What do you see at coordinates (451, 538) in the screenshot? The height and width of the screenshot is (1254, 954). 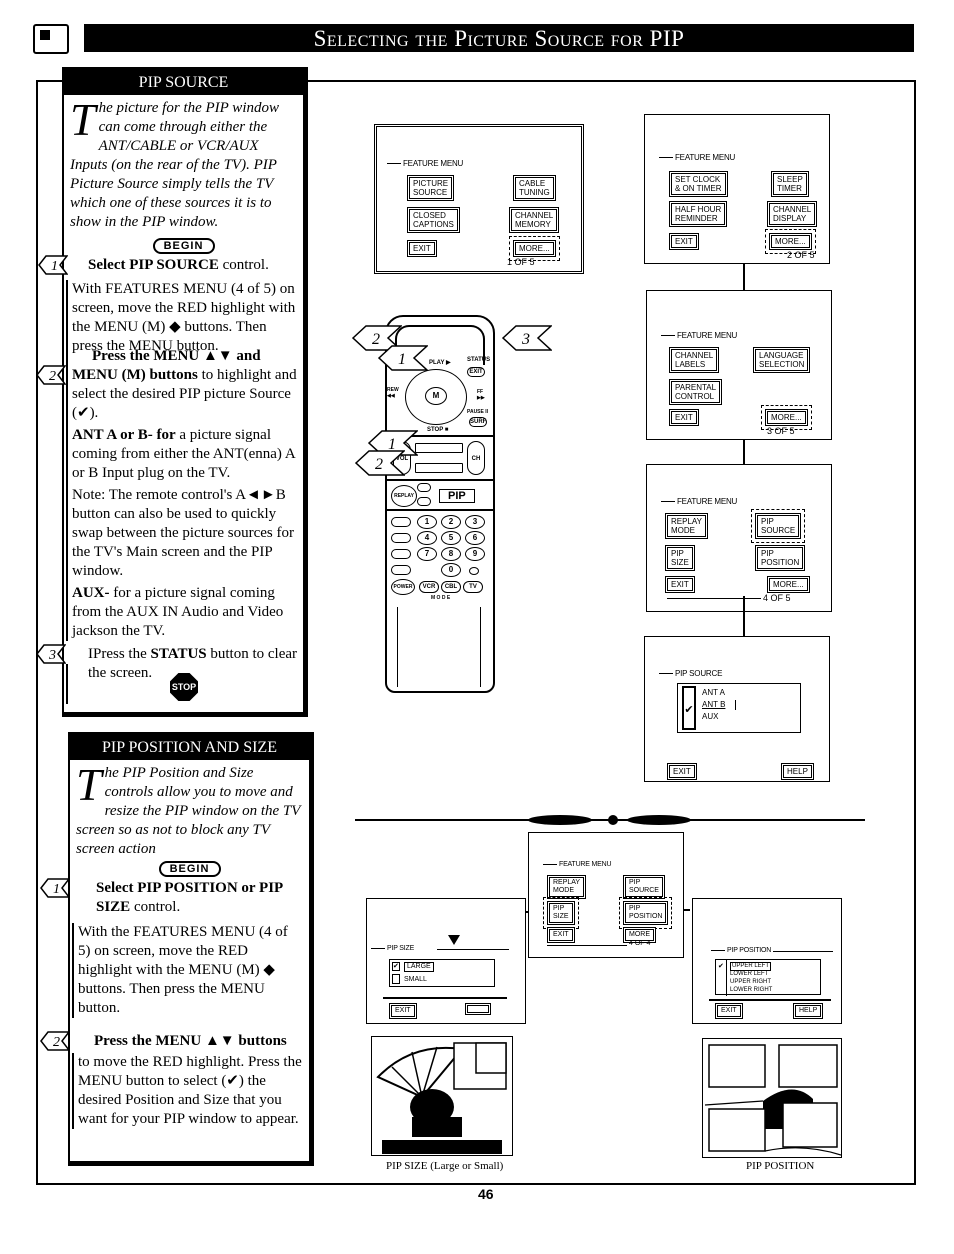 I see `digit-key-5: 5` at bounding box center [451, 538].